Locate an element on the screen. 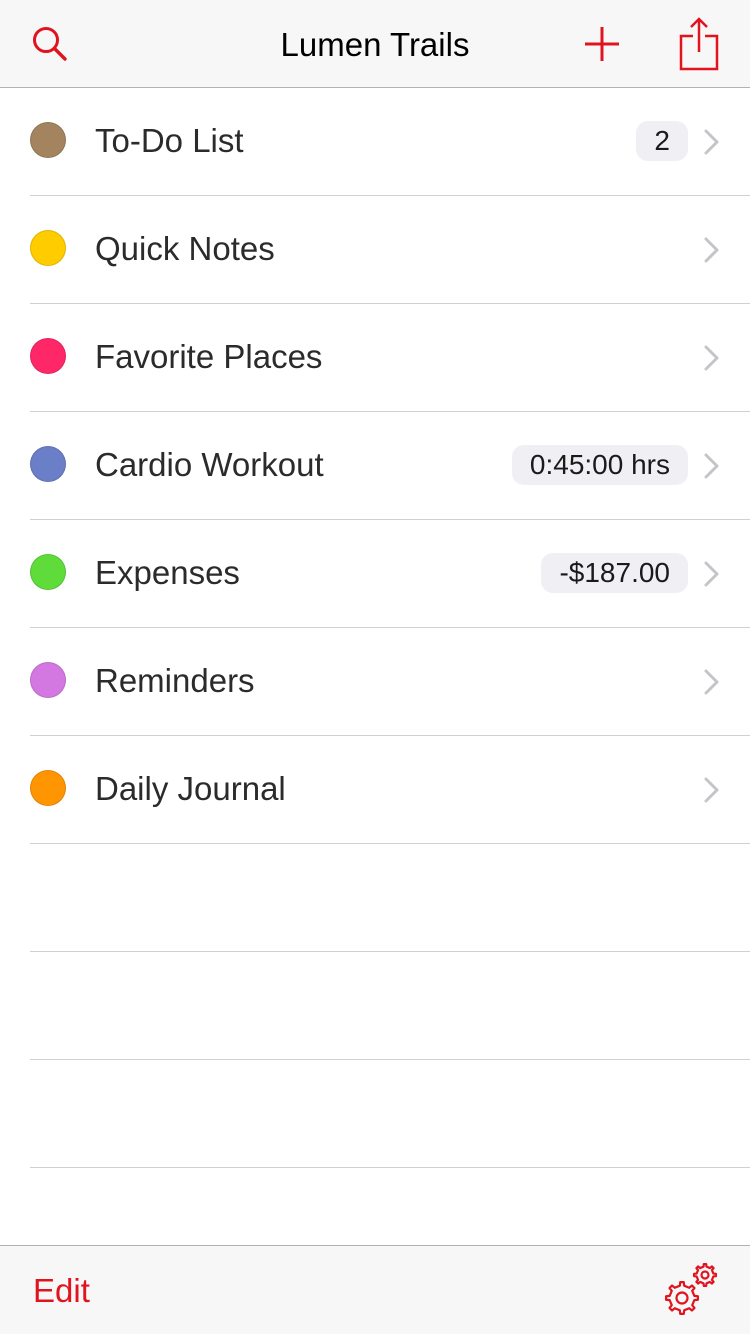  search-icon is located at coordinates (50, 44).